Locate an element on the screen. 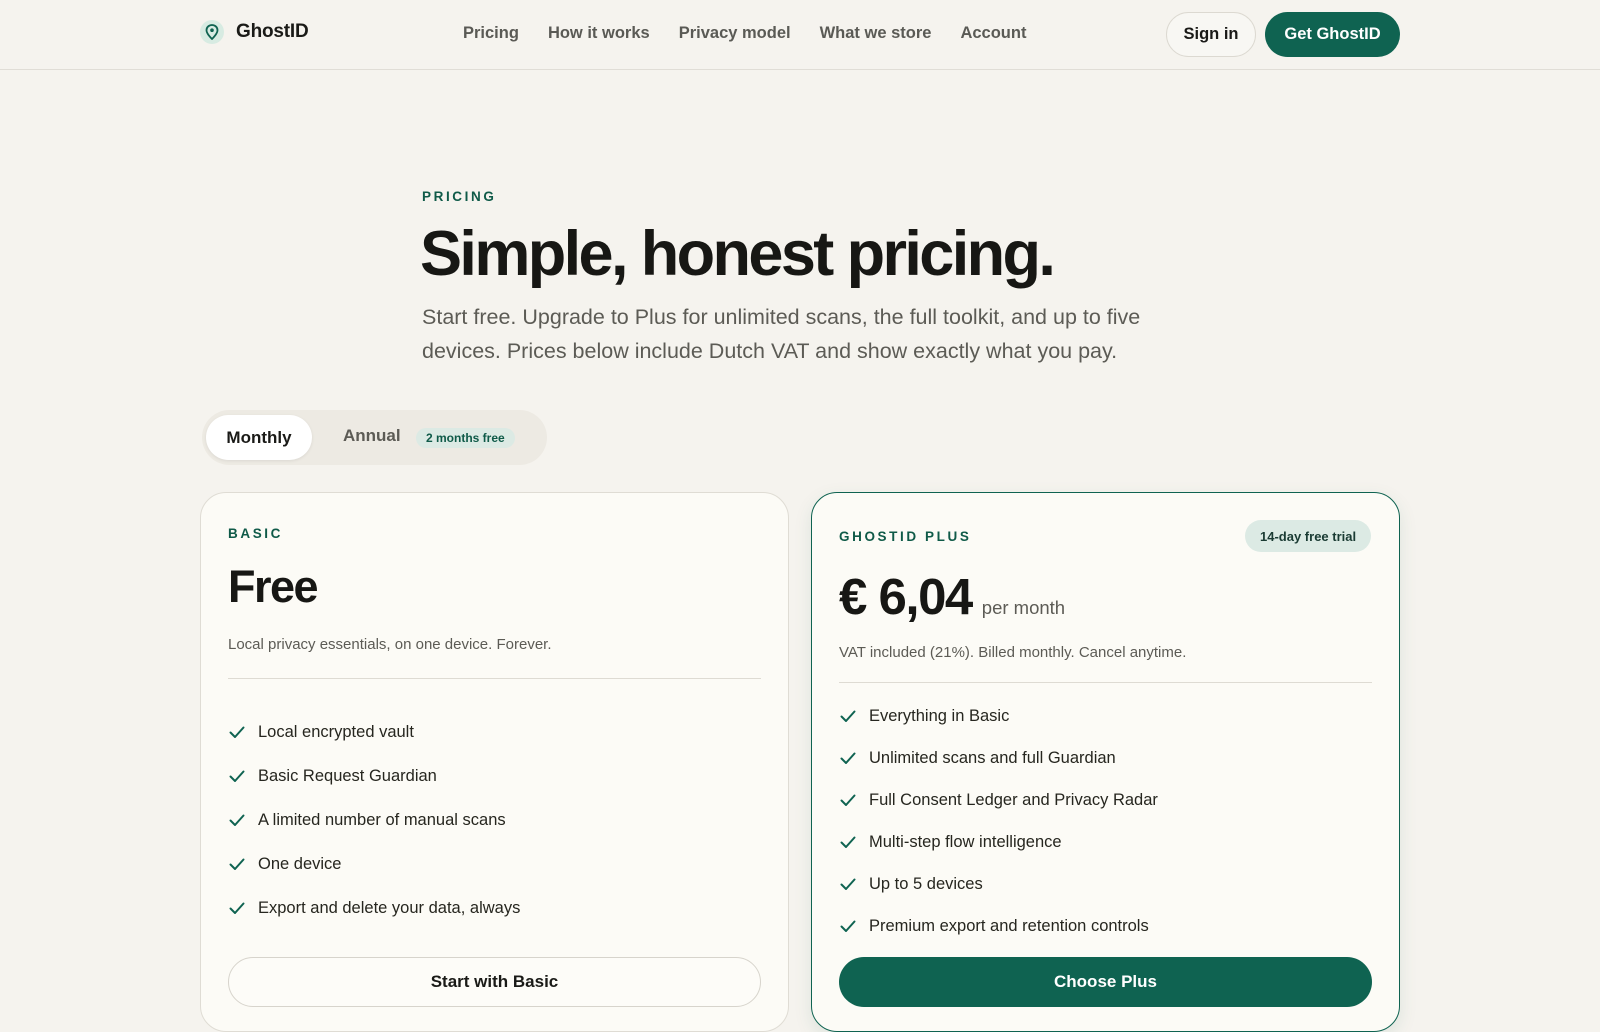 The height and width of the screenshot is (1032, 1600). plan-price-row: € 6,04 per month is located at coordinates (952, 596).